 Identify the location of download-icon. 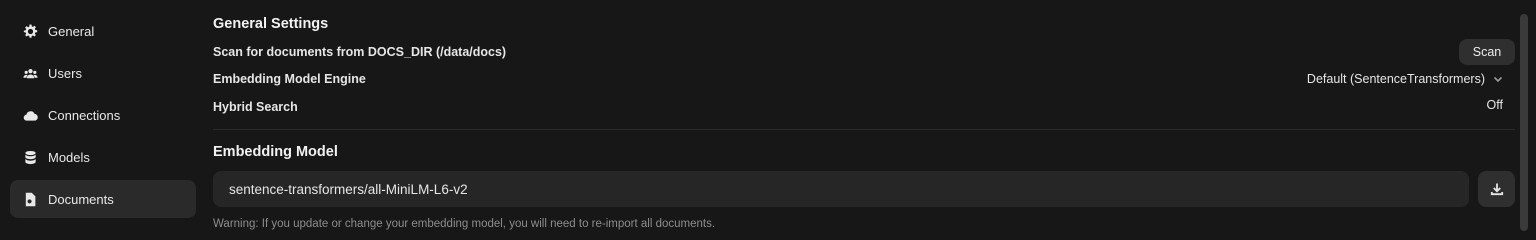
(1497, 189).